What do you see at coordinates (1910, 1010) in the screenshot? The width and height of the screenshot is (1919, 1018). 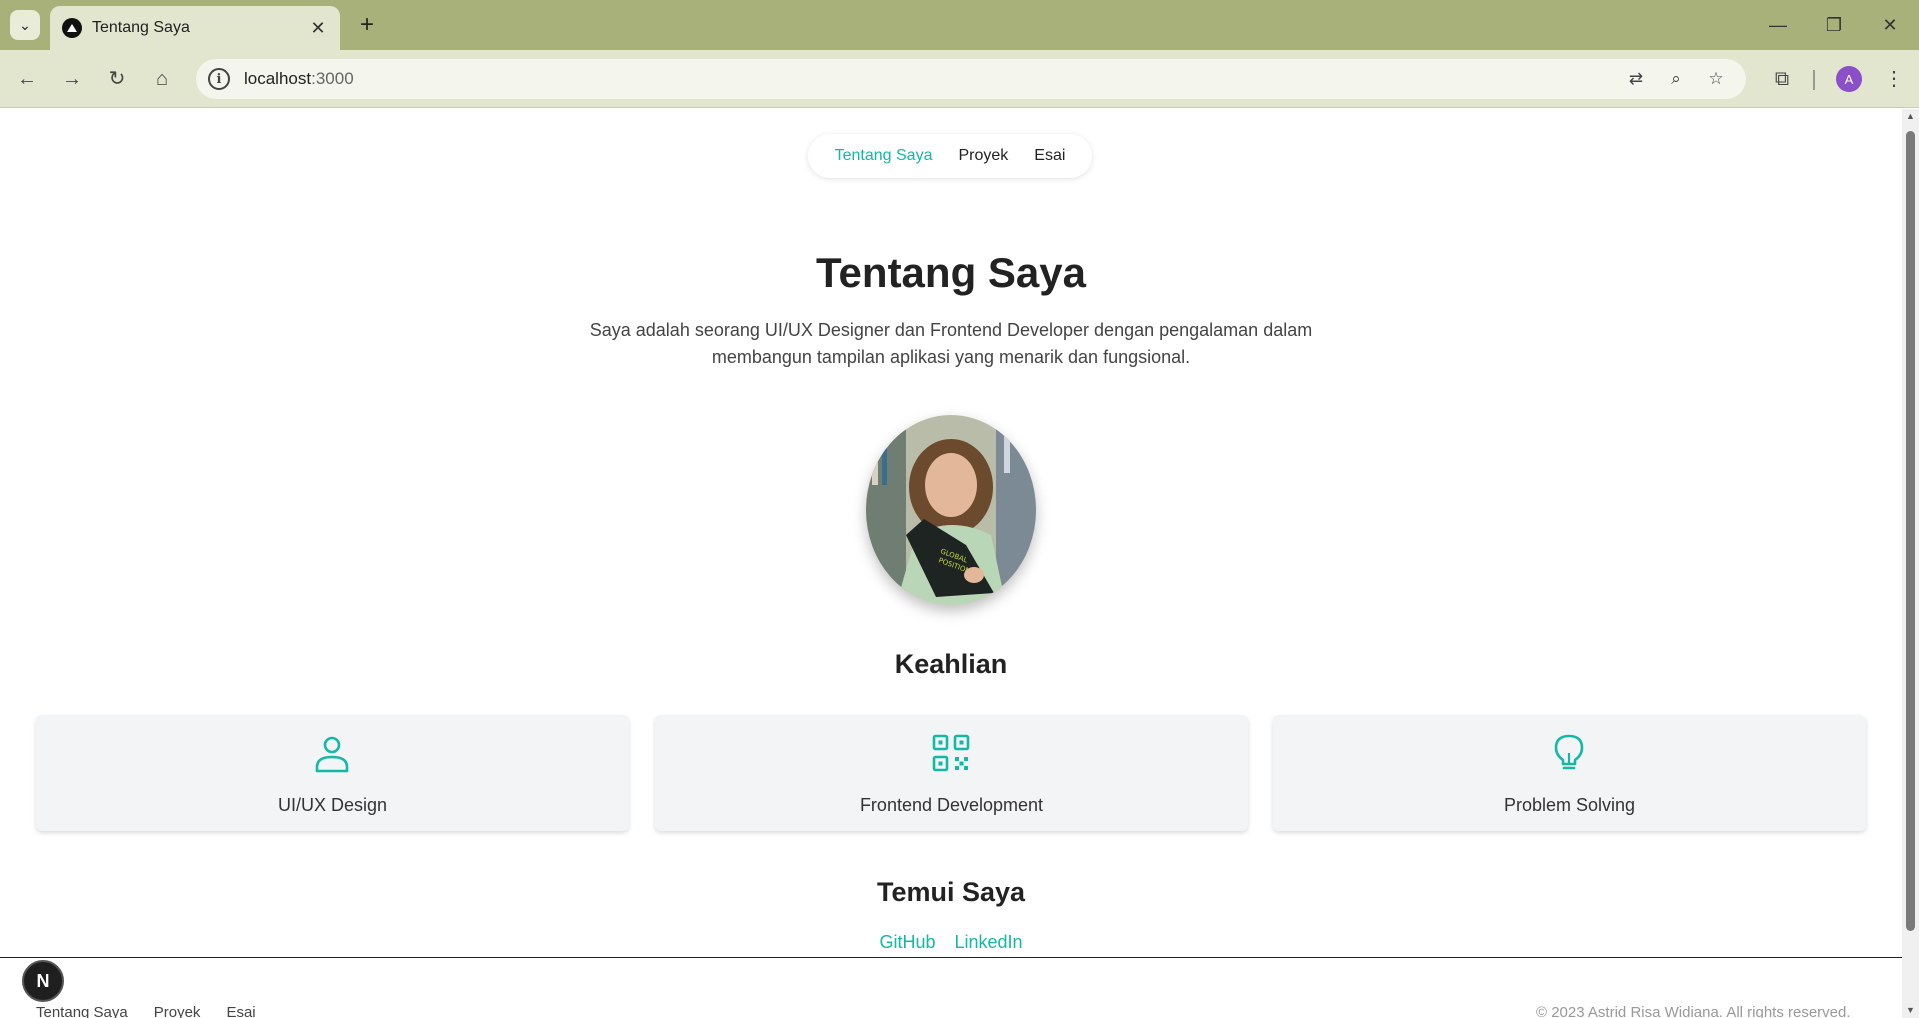 I see `scroll-down-icon: ▼` at bounding box center [1910, 1010].